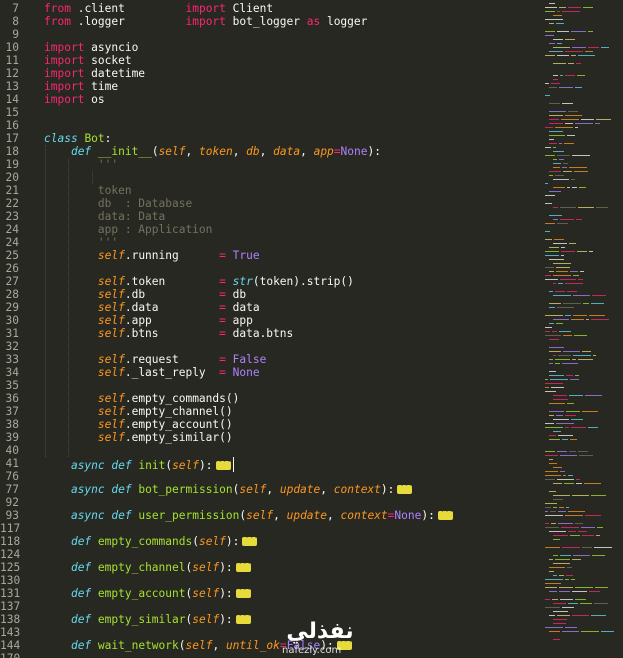 The height and width of the screenshot is (658, 623). I want to click on code-line: from .logger import bot_logger as logger, so click(205, 21).